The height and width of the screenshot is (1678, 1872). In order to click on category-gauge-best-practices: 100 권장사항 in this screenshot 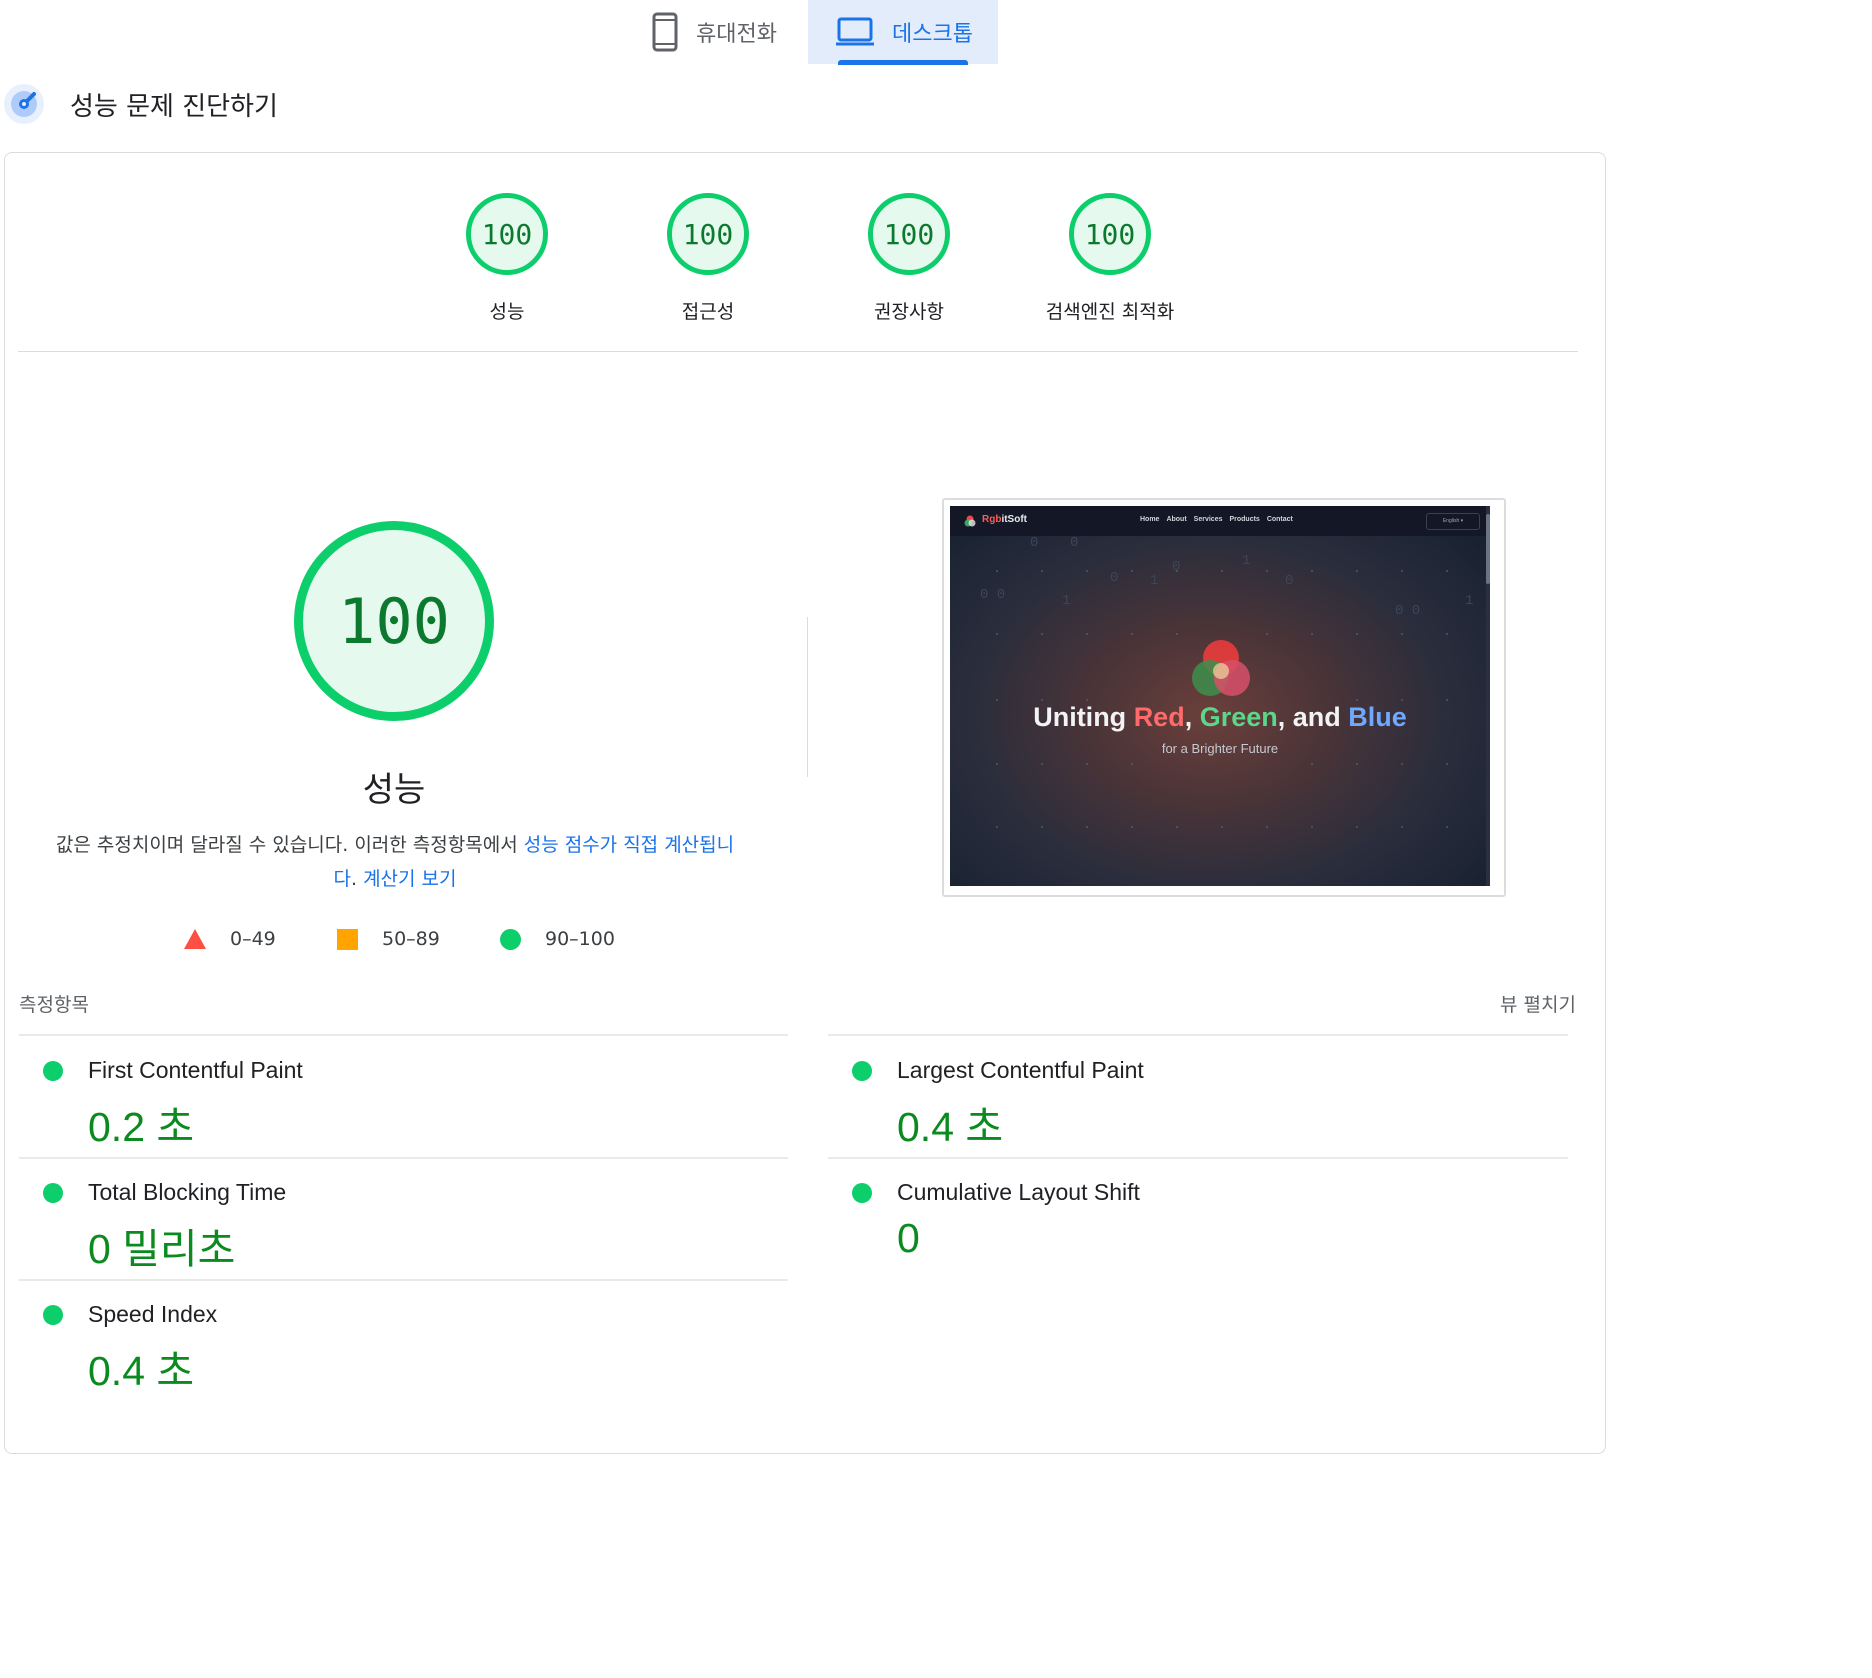, I will do `click(909, 258)`.